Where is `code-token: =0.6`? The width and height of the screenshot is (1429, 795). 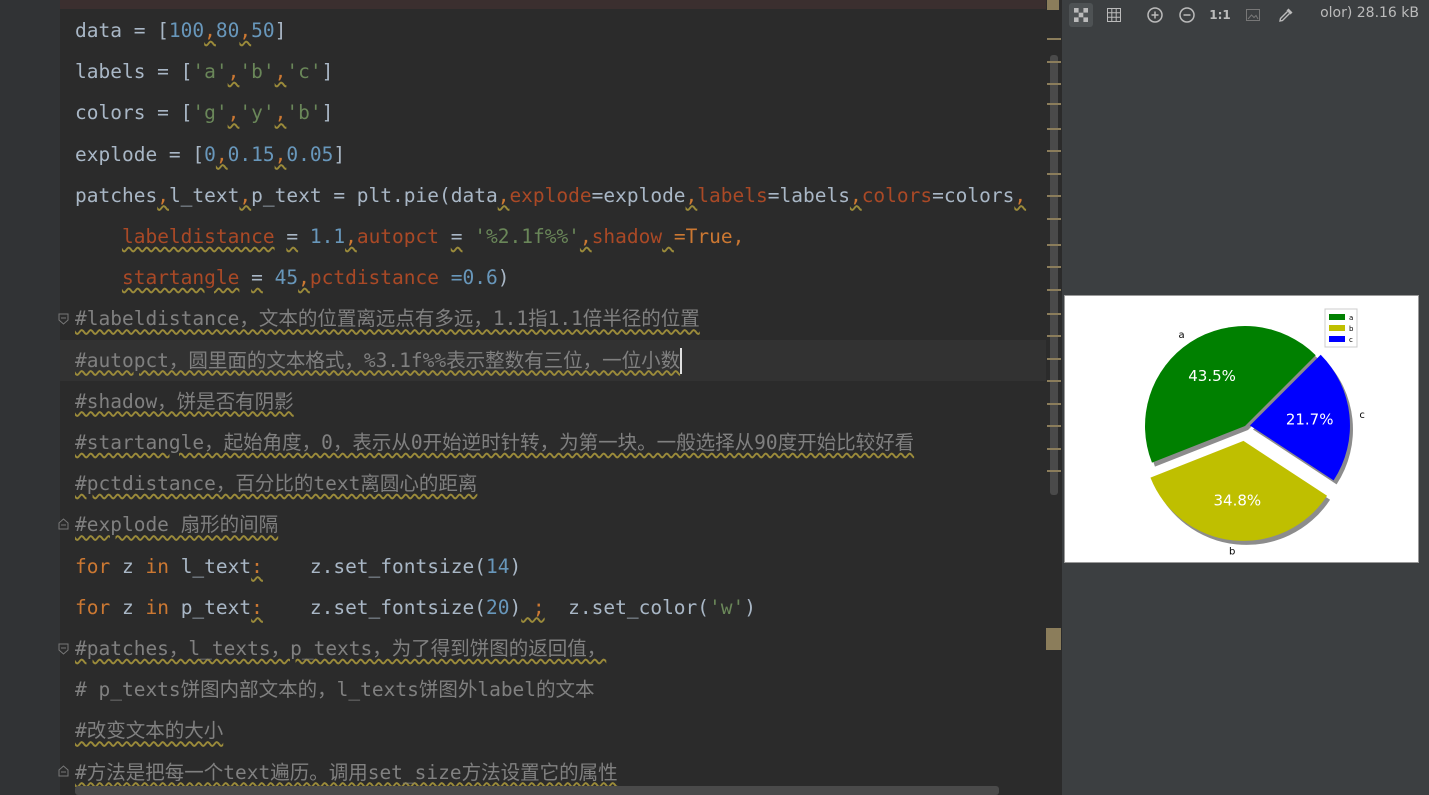
code-token: =0.6 is located at coordinates (474, 278).